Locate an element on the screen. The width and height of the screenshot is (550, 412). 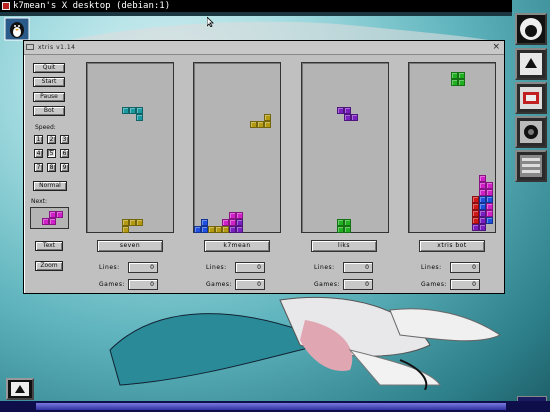
window-title: xtris v1.14 is located at coordinates (57, 47).